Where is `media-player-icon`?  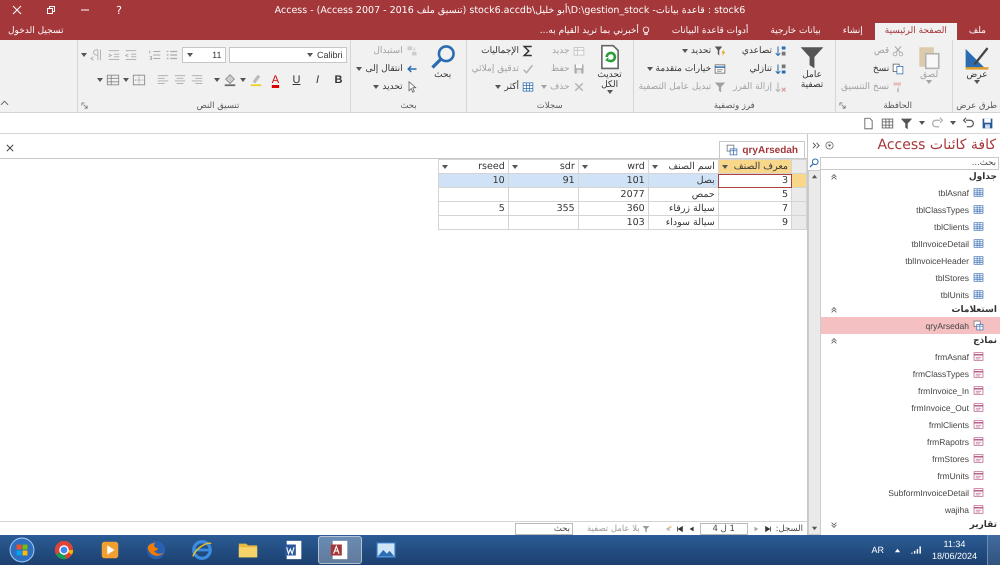
media-player-icon is located at coordinates (110, 550).